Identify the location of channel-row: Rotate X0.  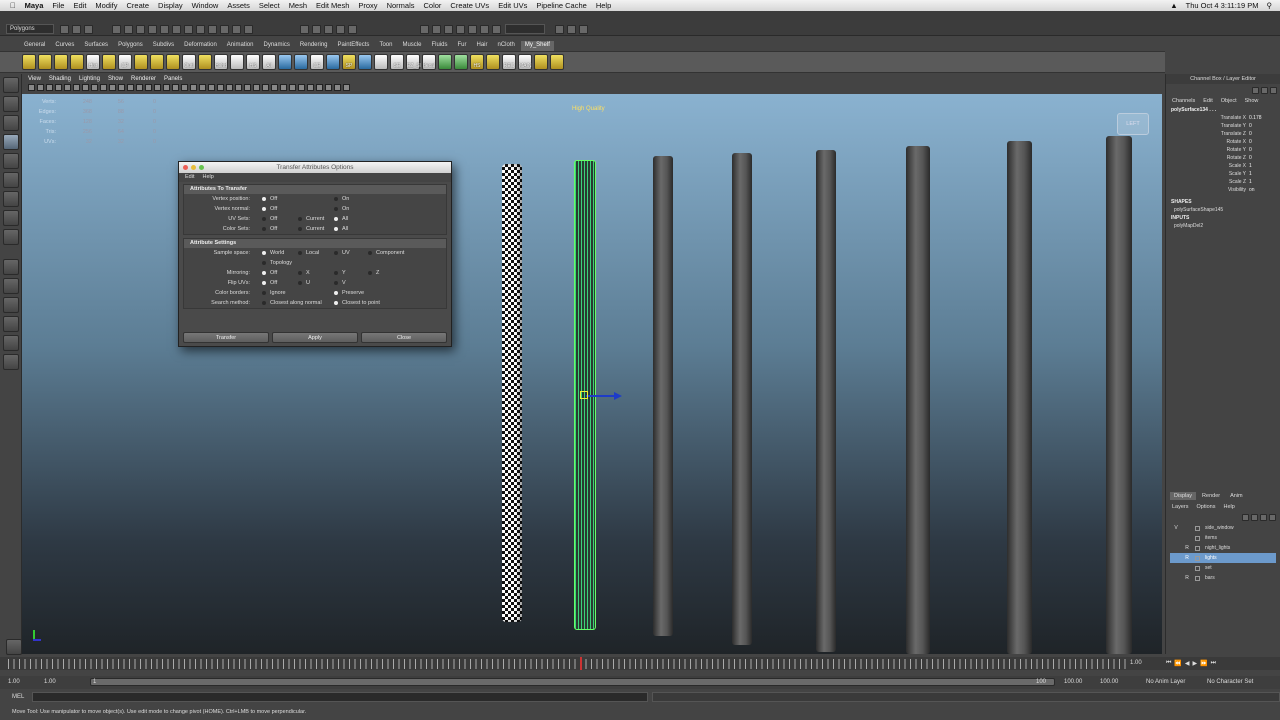
(1223, 142).